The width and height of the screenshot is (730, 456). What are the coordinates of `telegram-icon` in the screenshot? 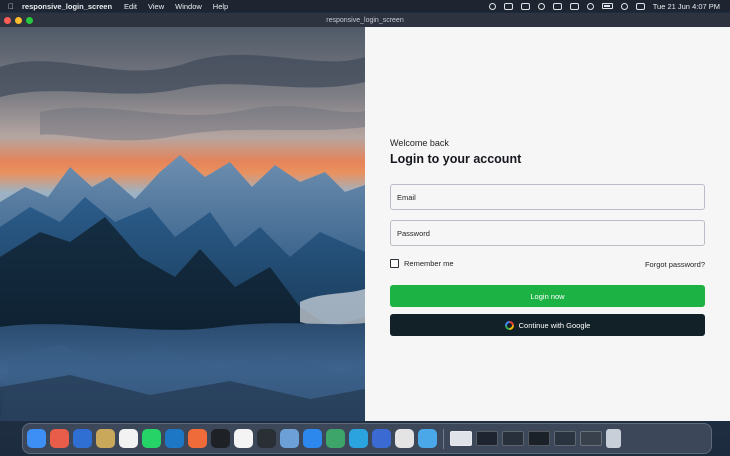 It's located at (358, 438).